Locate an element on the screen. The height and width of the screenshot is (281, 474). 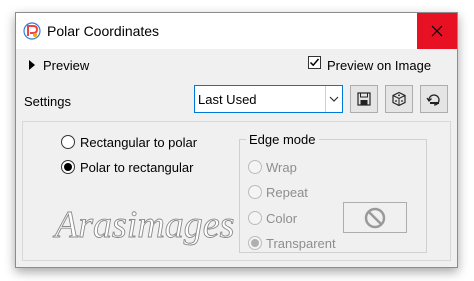
close-icon is located at coordinates (437, 31).